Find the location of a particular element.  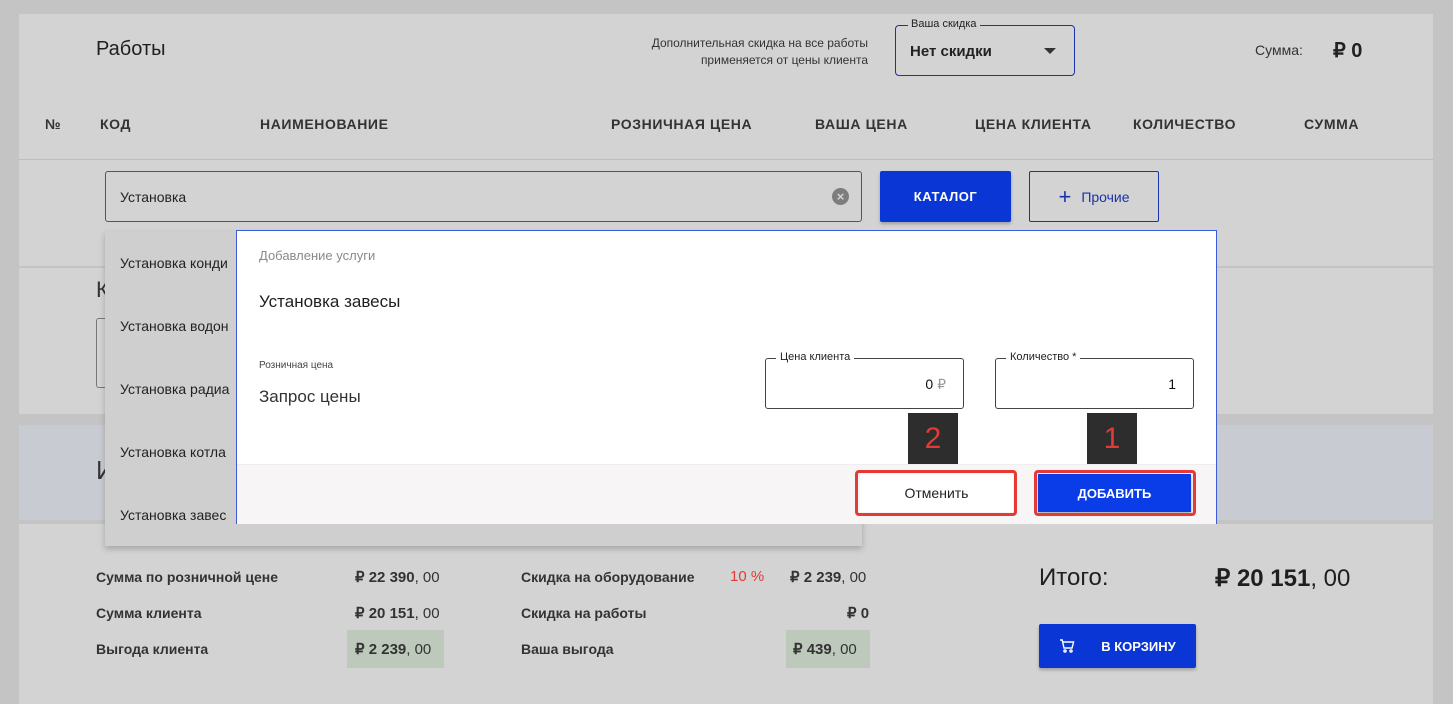

client-sum-int: ₽ 20 151 is located at coordinates (385, 613).